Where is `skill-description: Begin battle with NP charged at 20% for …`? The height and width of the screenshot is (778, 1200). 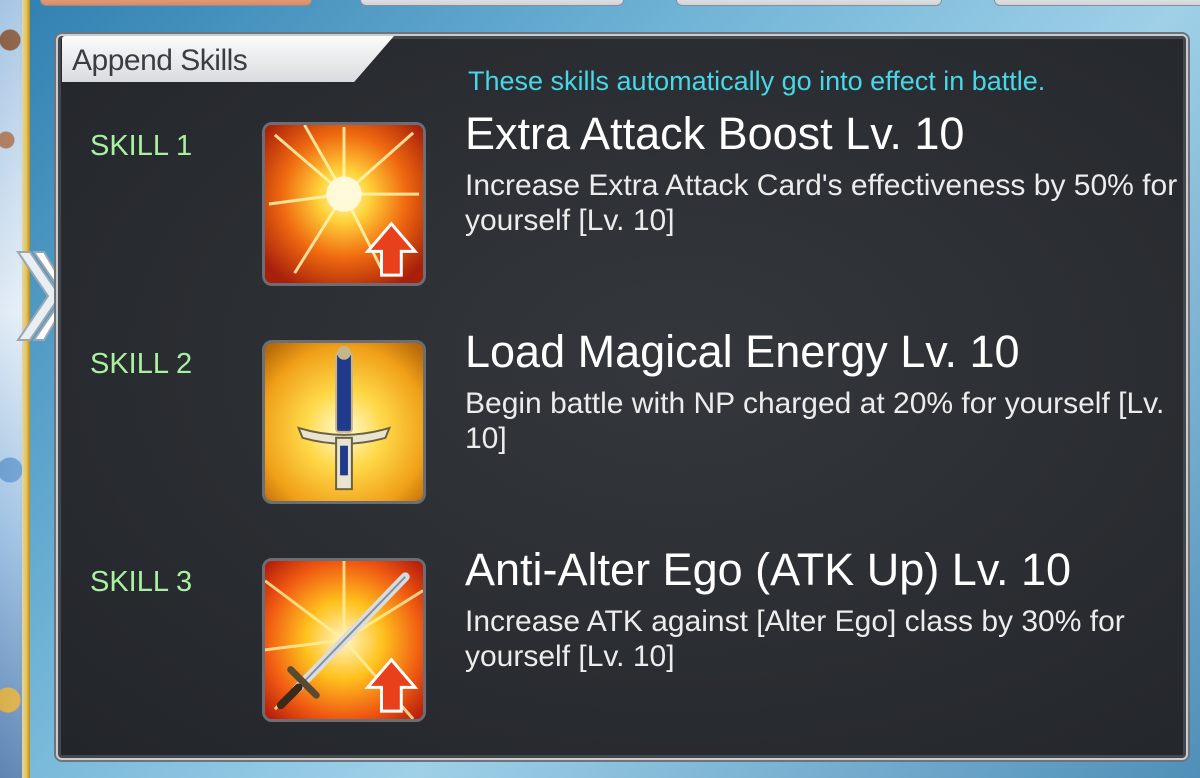 skill-description: Begin battle with NP charged at 20% for … is located at coordinates (815, 421).